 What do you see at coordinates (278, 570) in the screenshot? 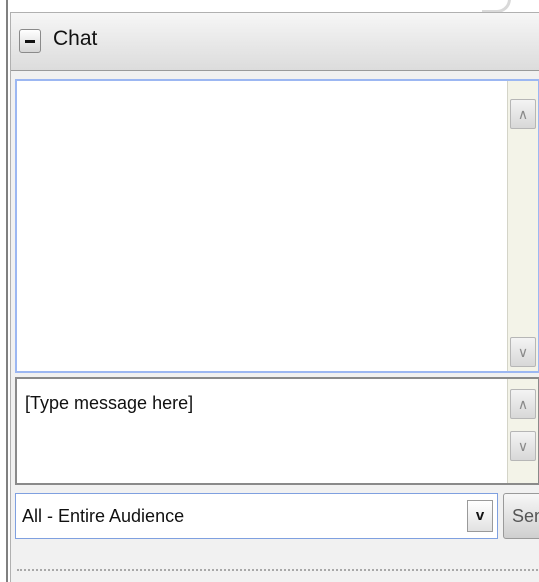
I see `resize-handle` at bounding box center [278, 570].